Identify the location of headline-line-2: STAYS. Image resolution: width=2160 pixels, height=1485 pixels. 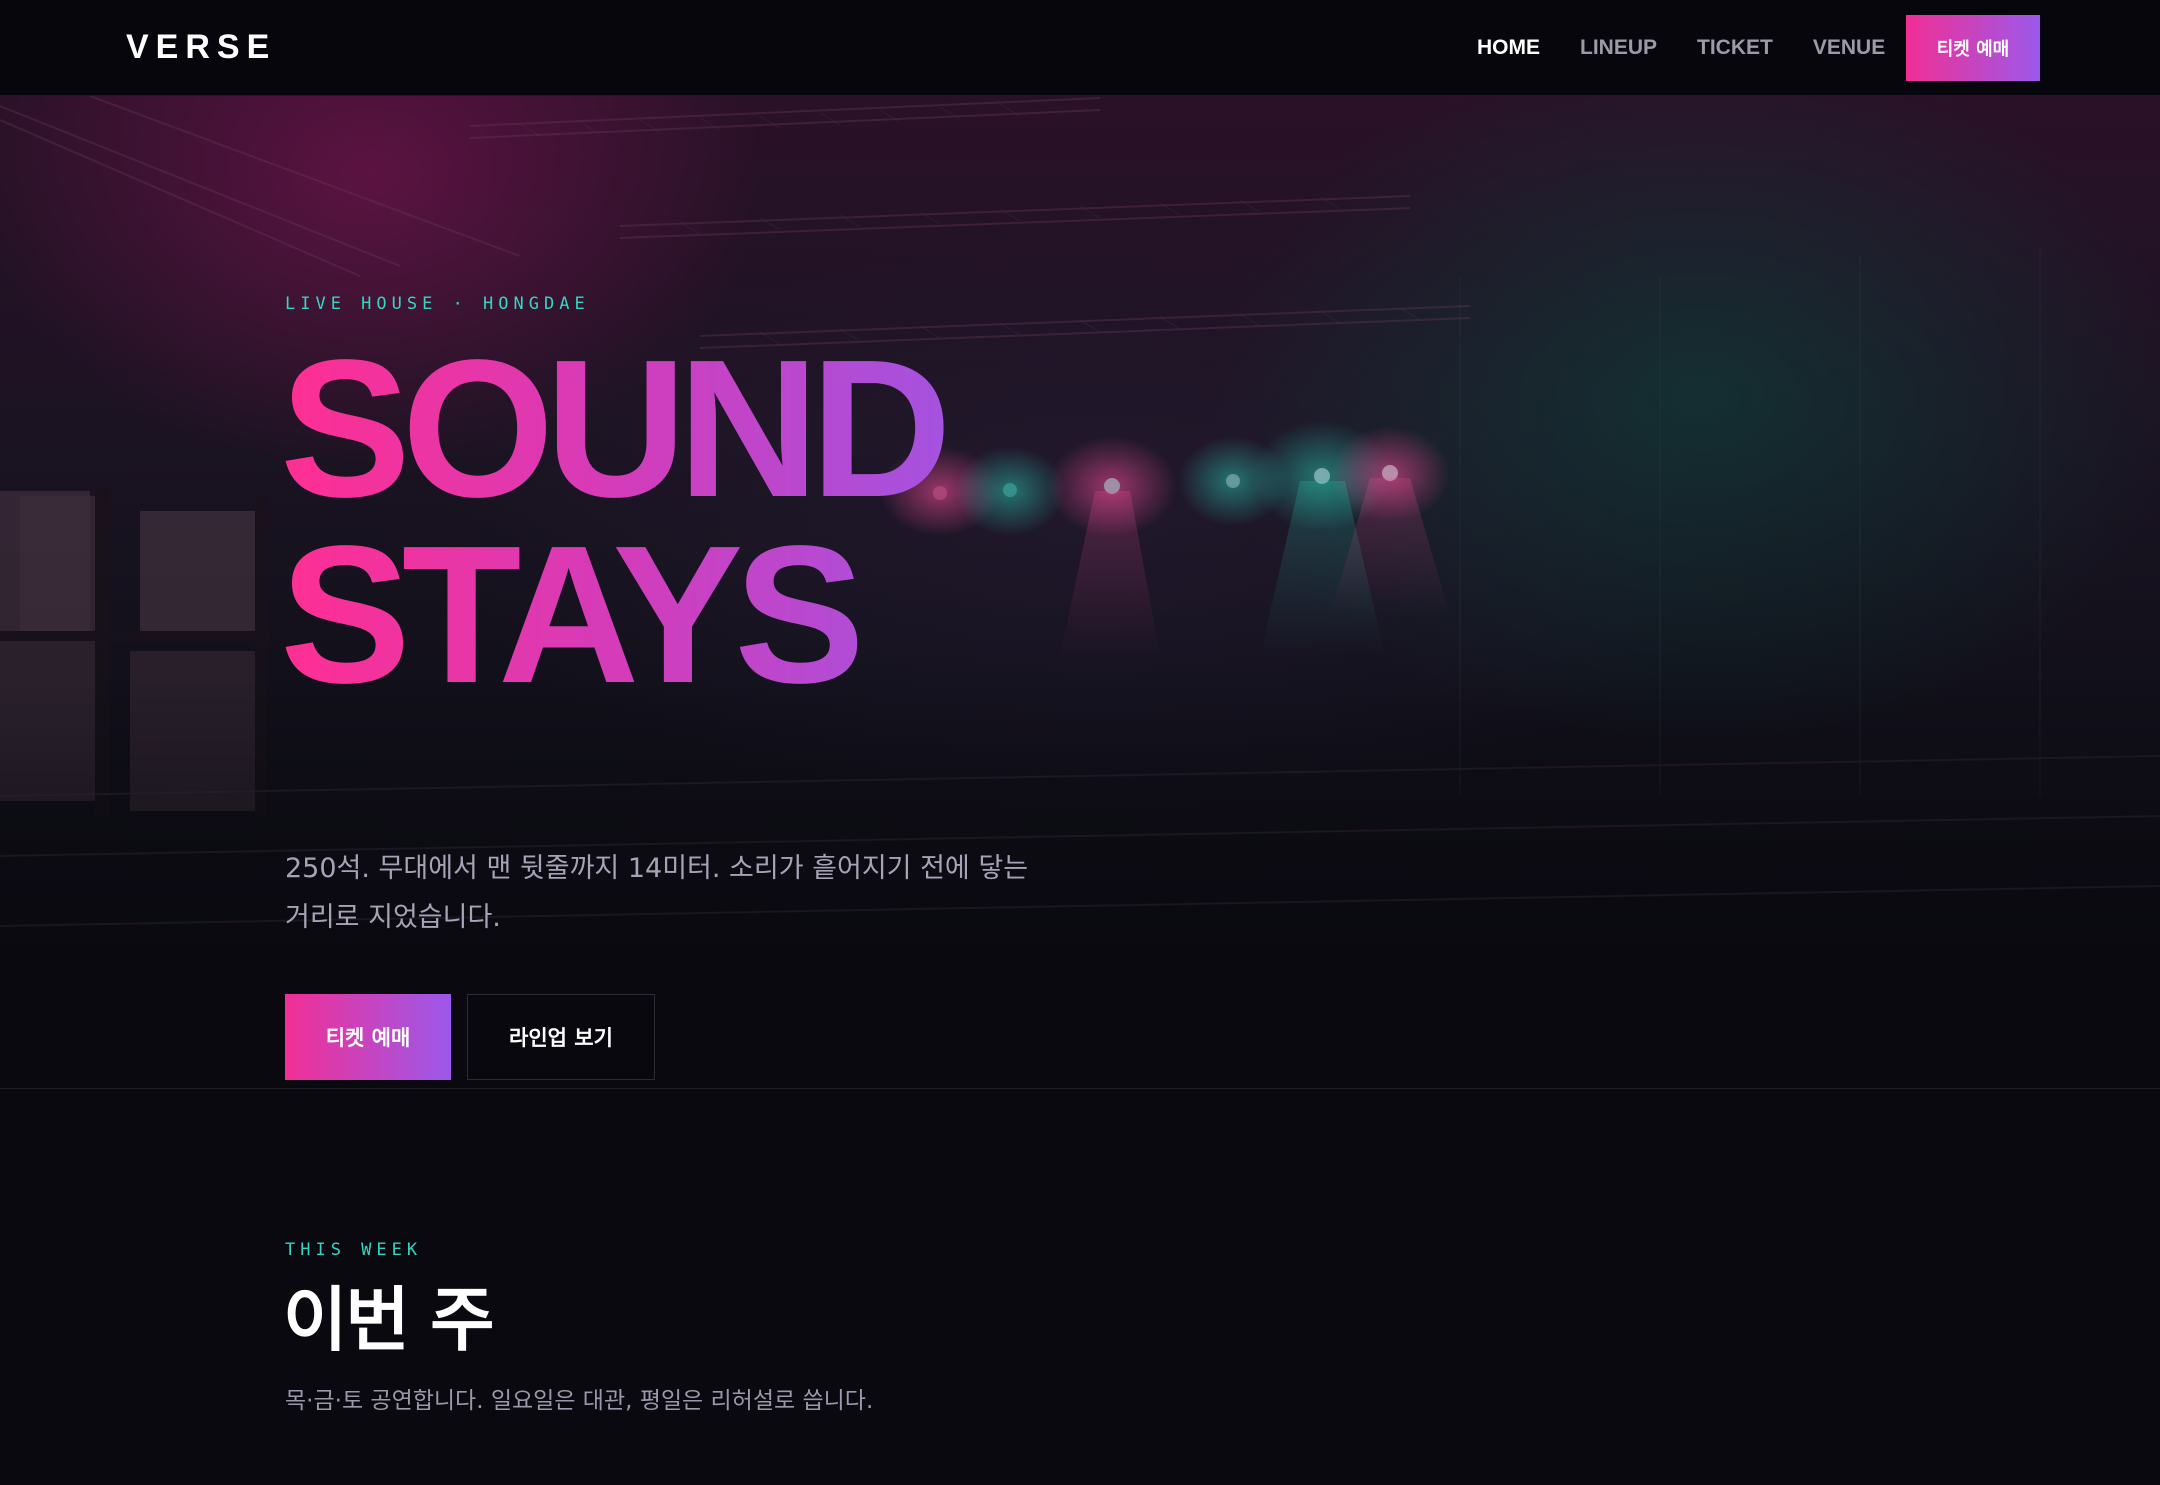
(568, 614).